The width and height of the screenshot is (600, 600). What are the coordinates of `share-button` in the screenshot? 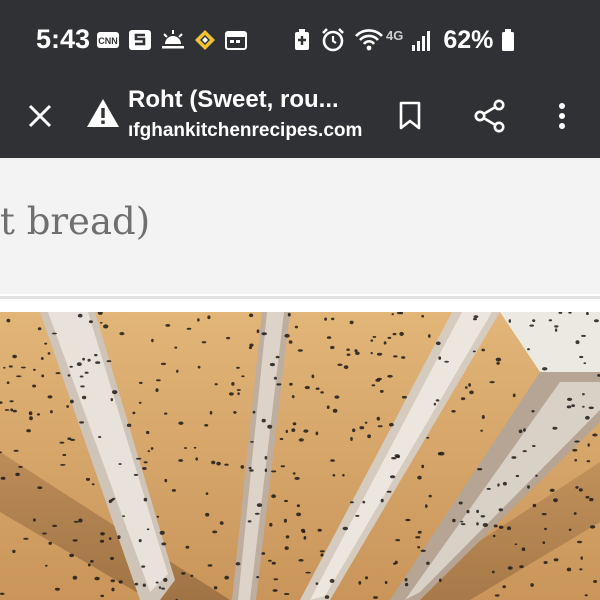 It's located at (490, 116).